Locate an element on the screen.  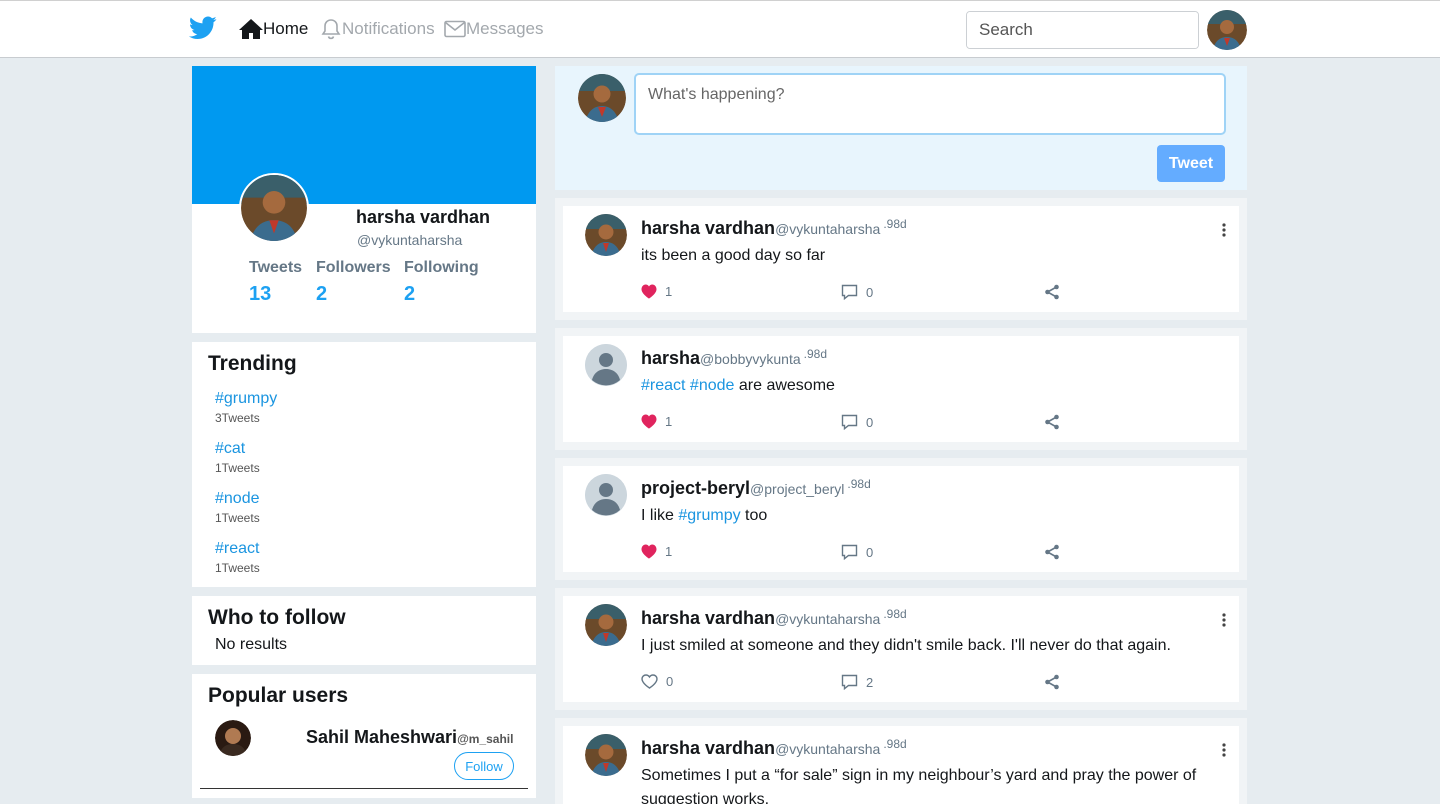
profile-handle: @vykuntaharsha is located at coordinates (410, 240).